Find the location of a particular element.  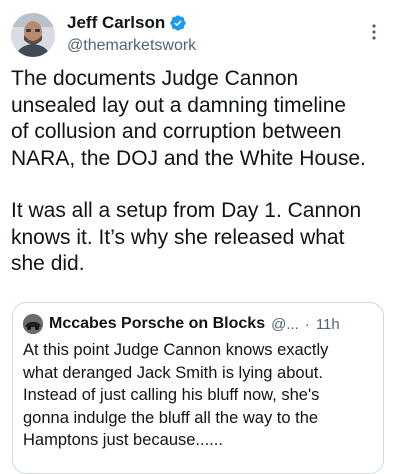

car-avatar-icon is located at coordinates (33, 324).